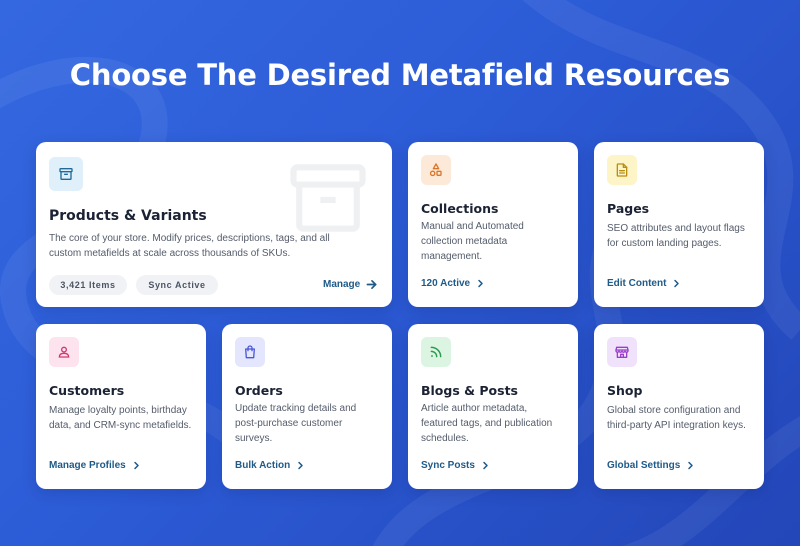  I want to click on link-label: Edit Content, so click(637, 283).